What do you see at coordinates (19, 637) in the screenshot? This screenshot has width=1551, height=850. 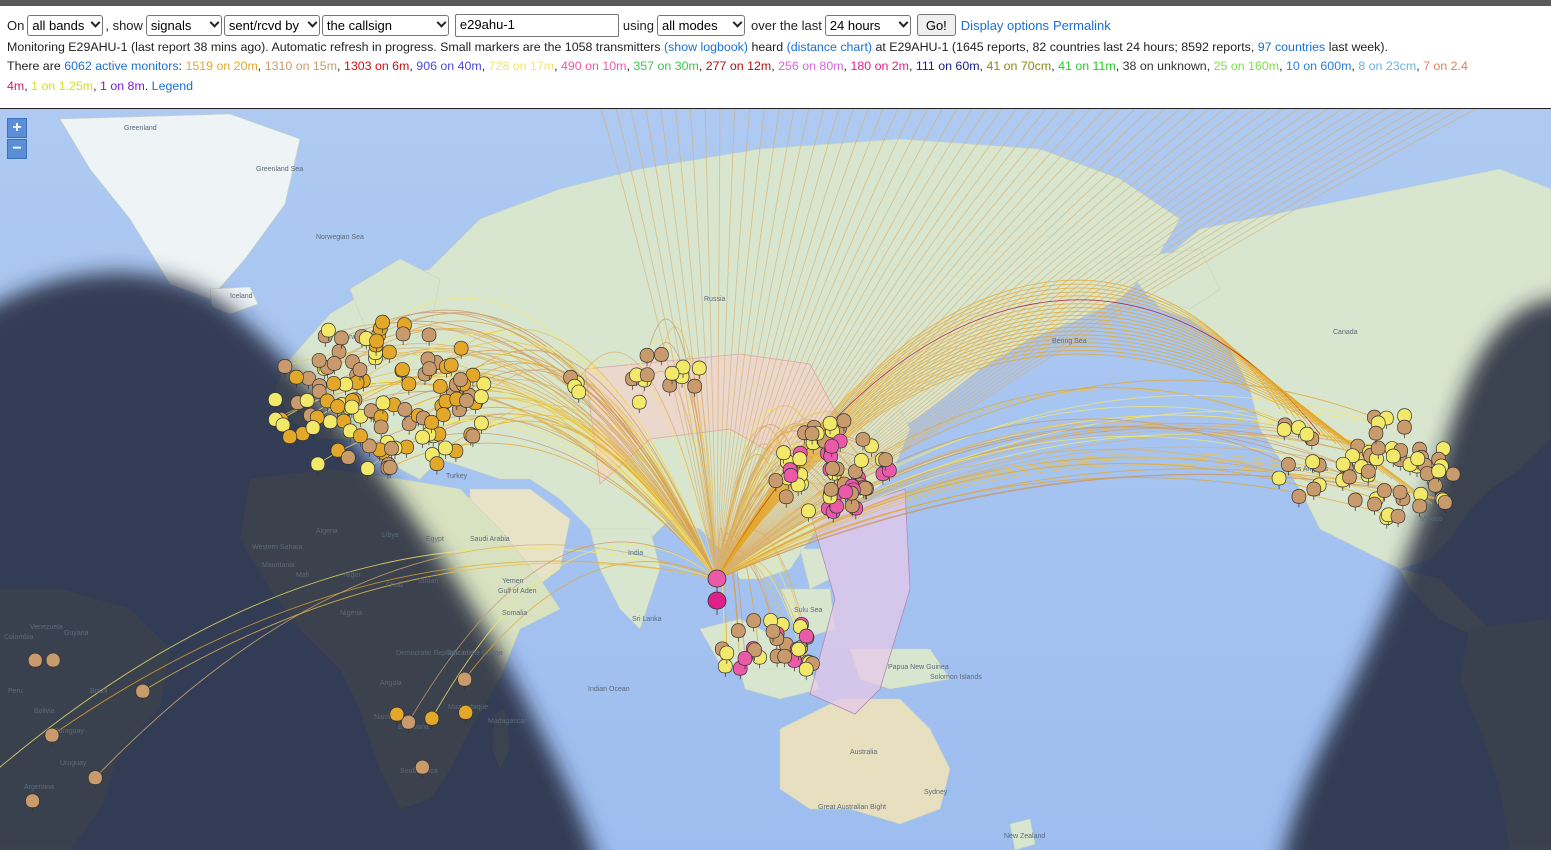 I see `label-colombia: Colombia` at bounding box center [19, 637].